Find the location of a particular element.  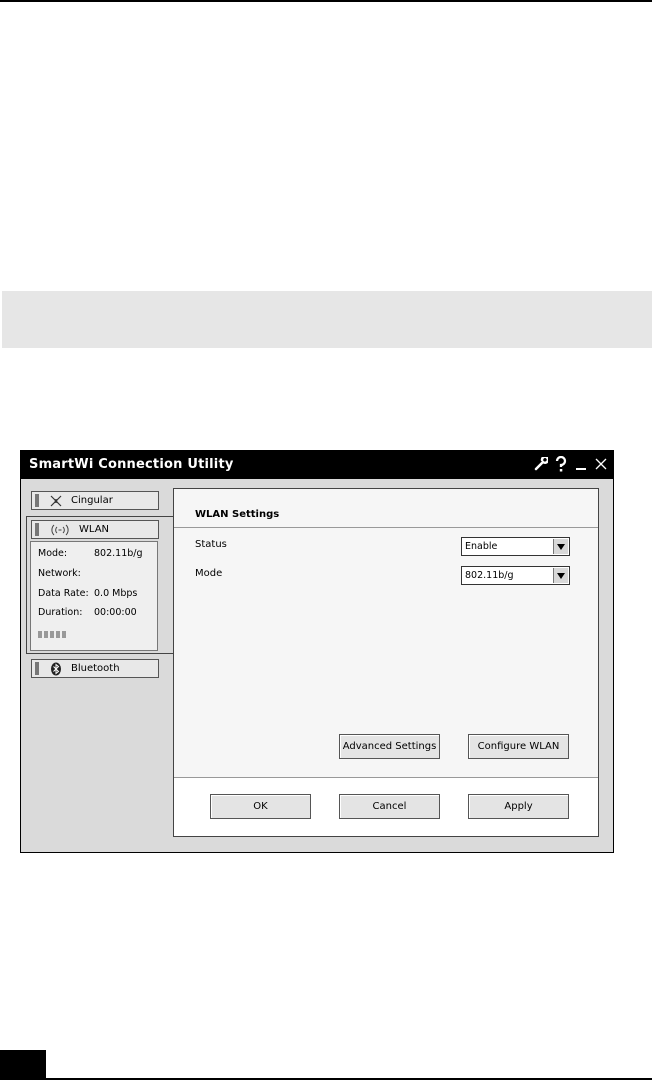

status-mode-value: 802.11b/g is located at coordinates (118, 553).